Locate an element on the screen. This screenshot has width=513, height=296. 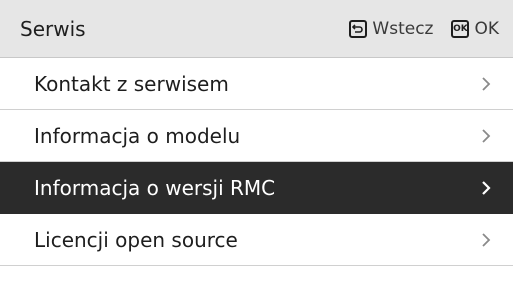
menu-item-label: Informacja o modelu is located at coordinates (137, 136).